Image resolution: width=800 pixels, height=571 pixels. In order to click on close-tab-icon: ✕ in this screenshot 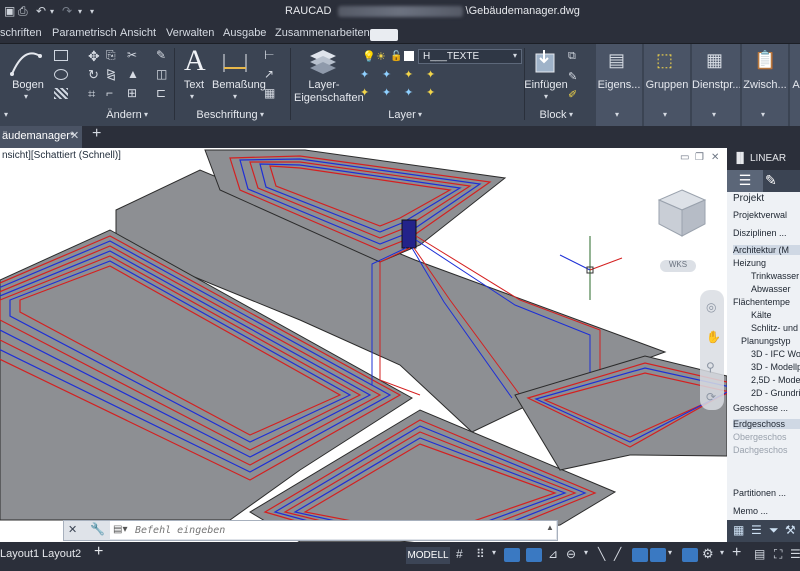, I will do `click(74, 135)`.